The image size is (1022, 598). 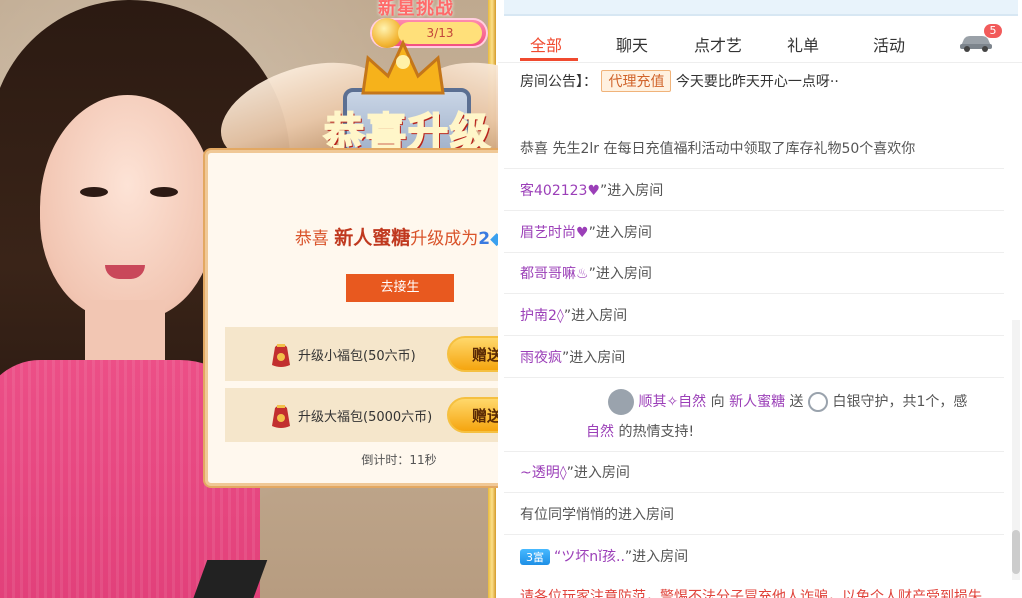 I want to click on scroll-thumb, so click(x=1016, y=552).